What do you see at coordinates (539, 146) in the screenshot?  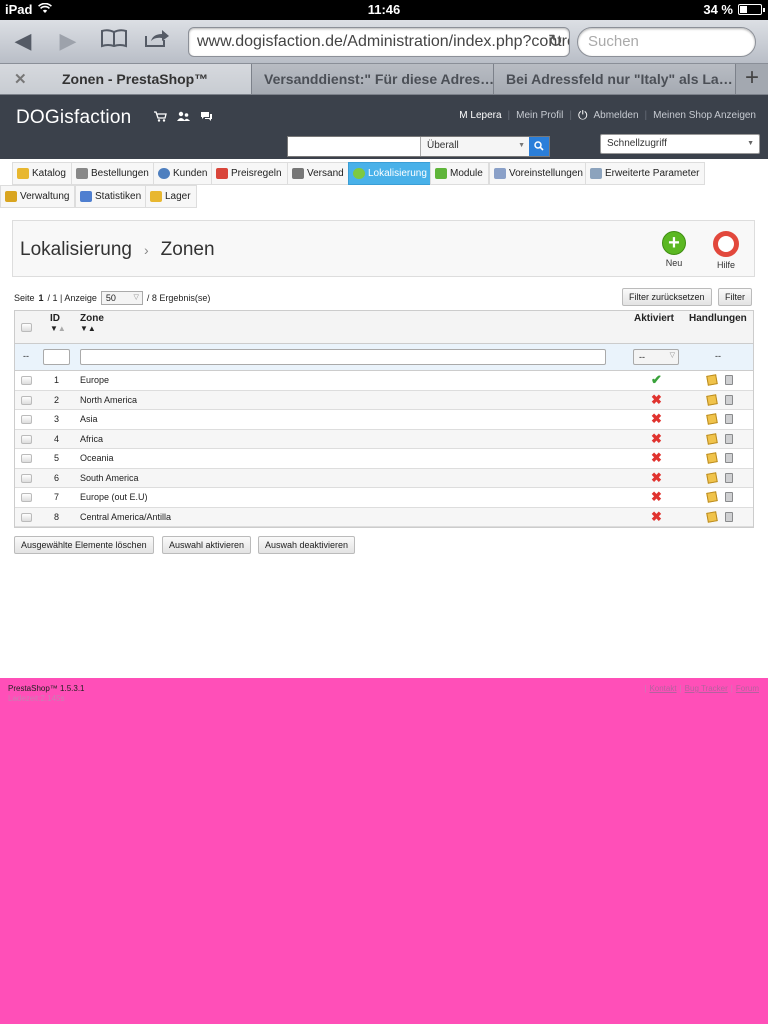 I see `search-submit-button` at bounding box center [539, 146].